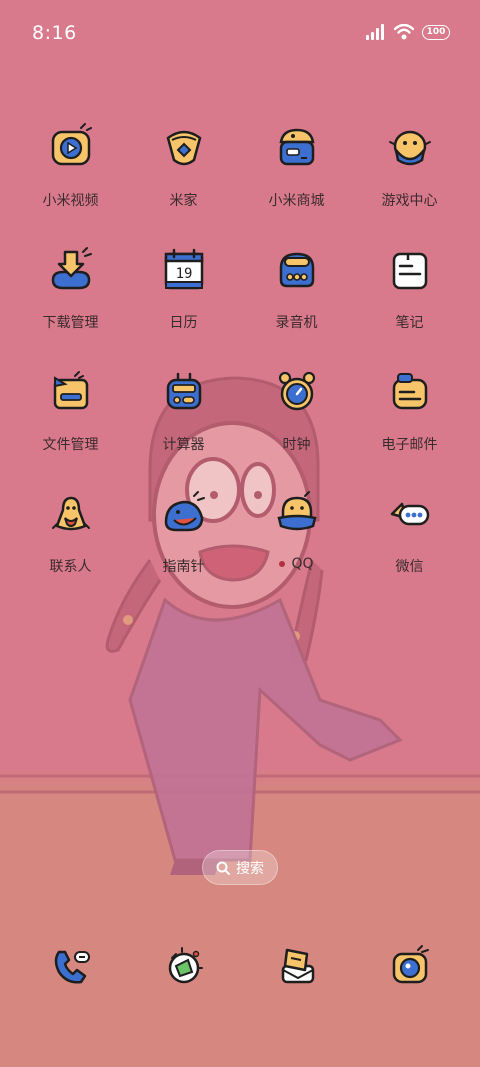 Image resolution: width=480 pixels, height=1067 pixels. What do you see at coordinates (71, 392) in the screenshot?
I see `file-manager-icon` at bounding box center [71, 392].